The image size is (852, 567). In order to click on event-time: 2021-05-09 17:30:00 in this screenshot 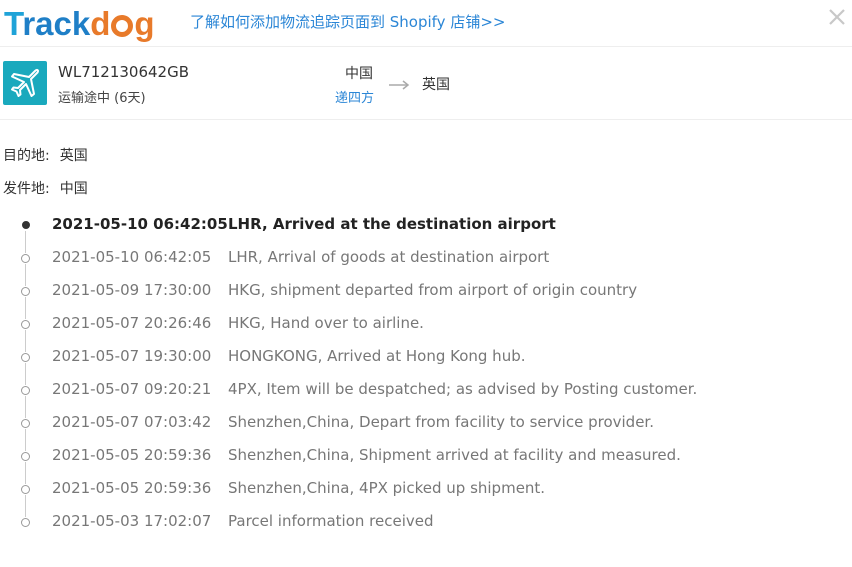, I will do `click(132, 290)`.